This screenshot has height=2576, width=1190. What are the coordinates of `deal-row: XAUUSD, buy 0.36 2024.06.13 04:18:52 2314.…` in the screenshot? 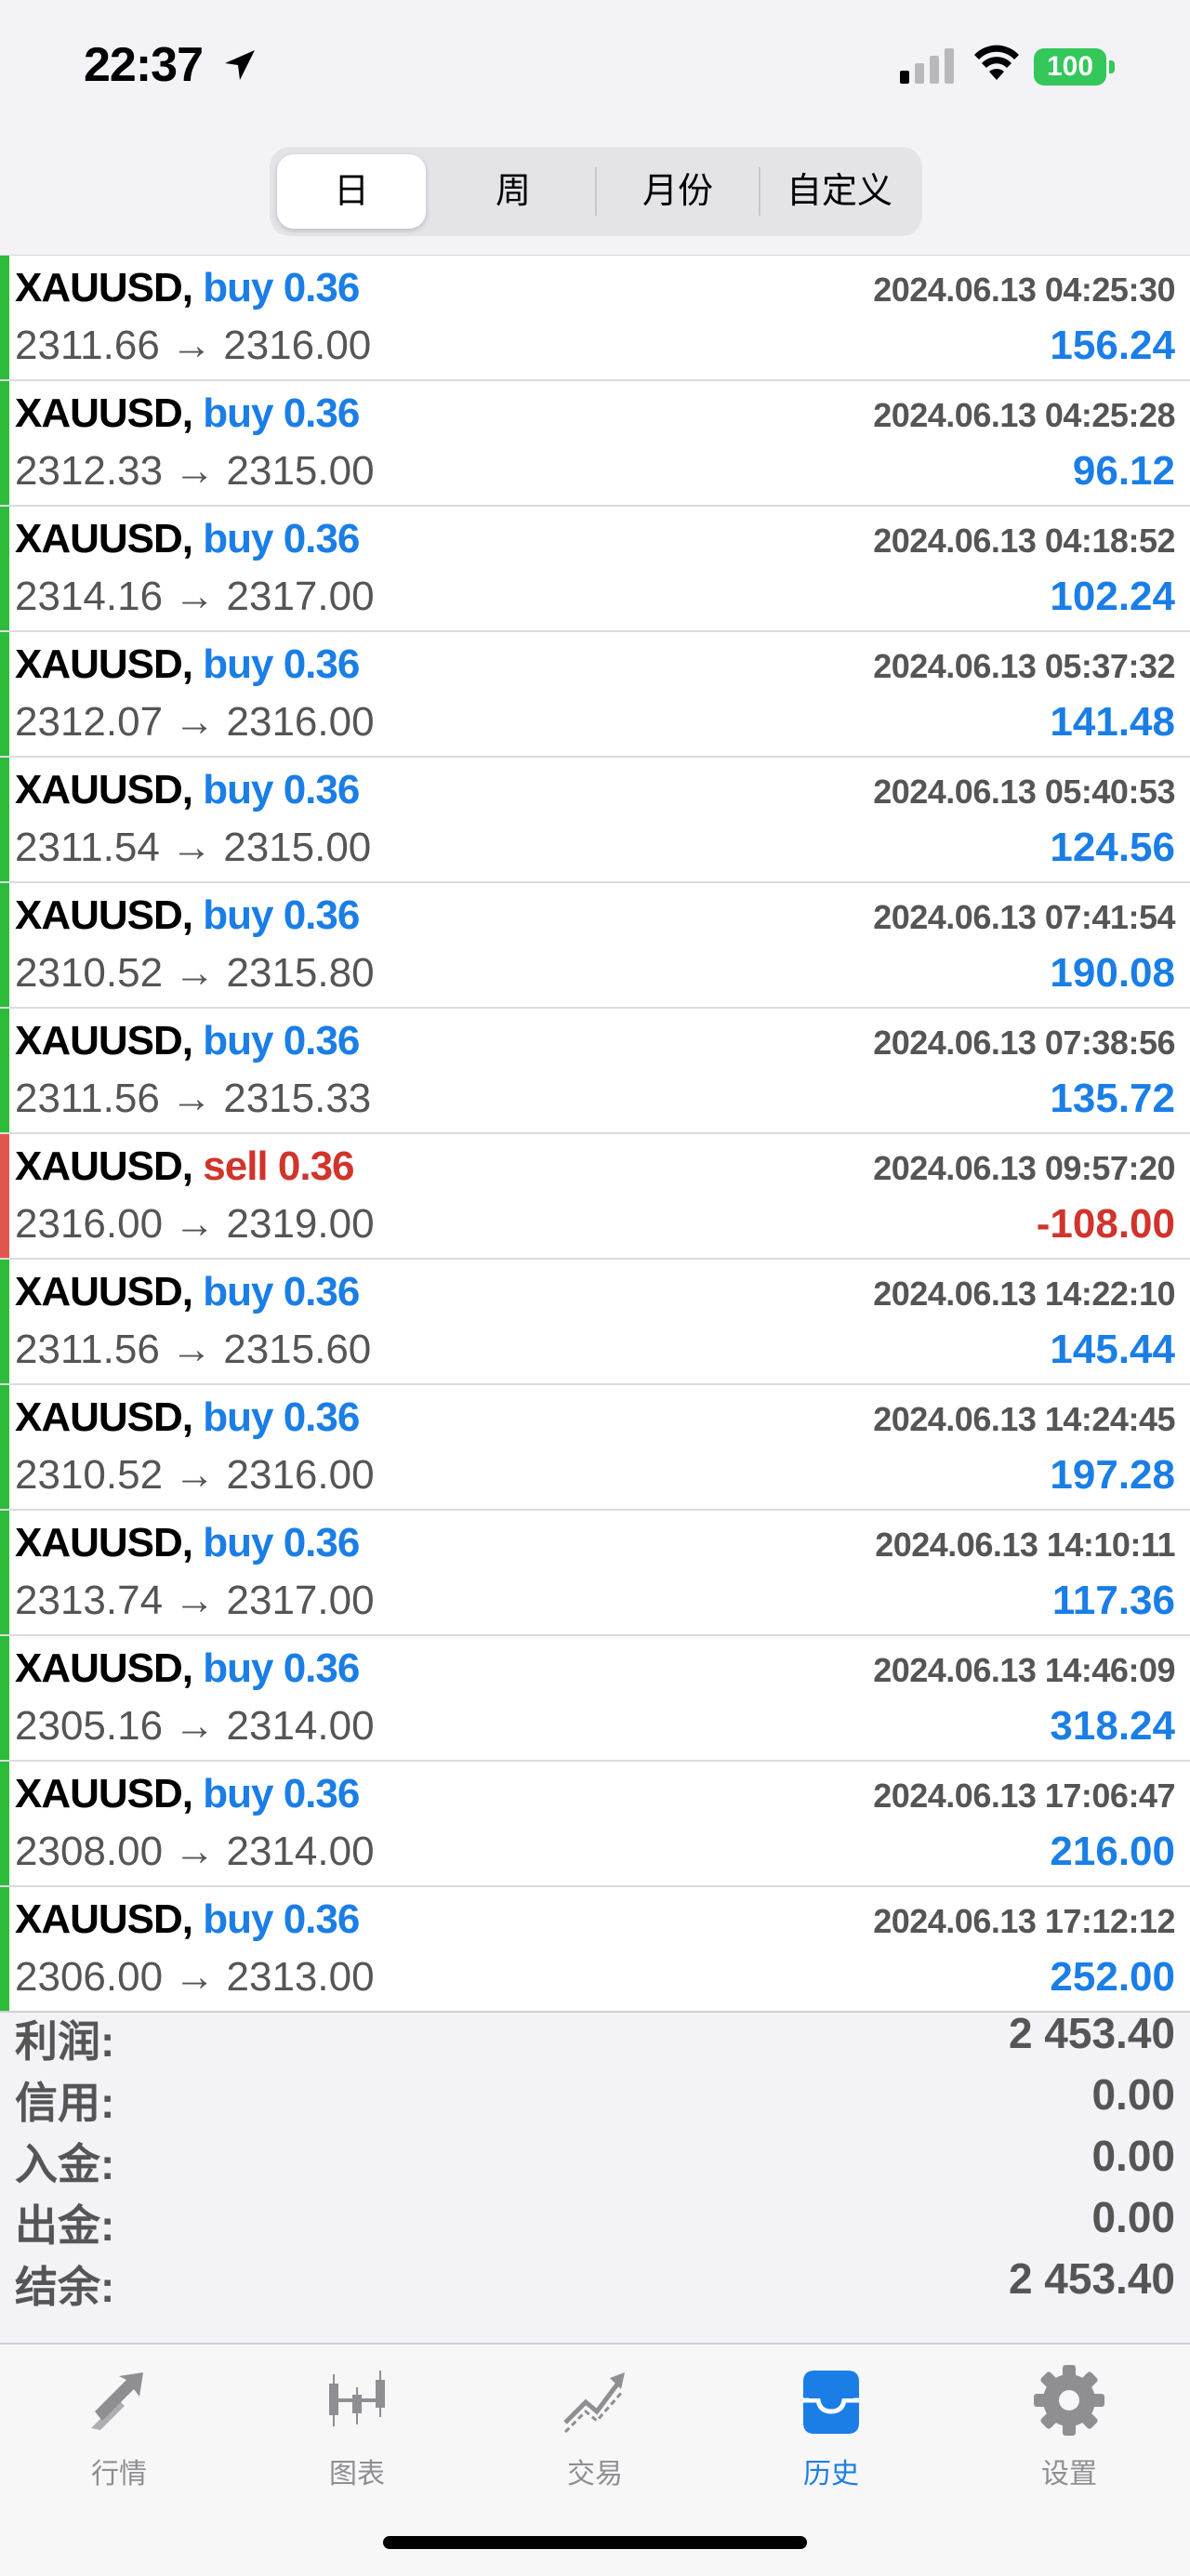 It's located at (595, 569).